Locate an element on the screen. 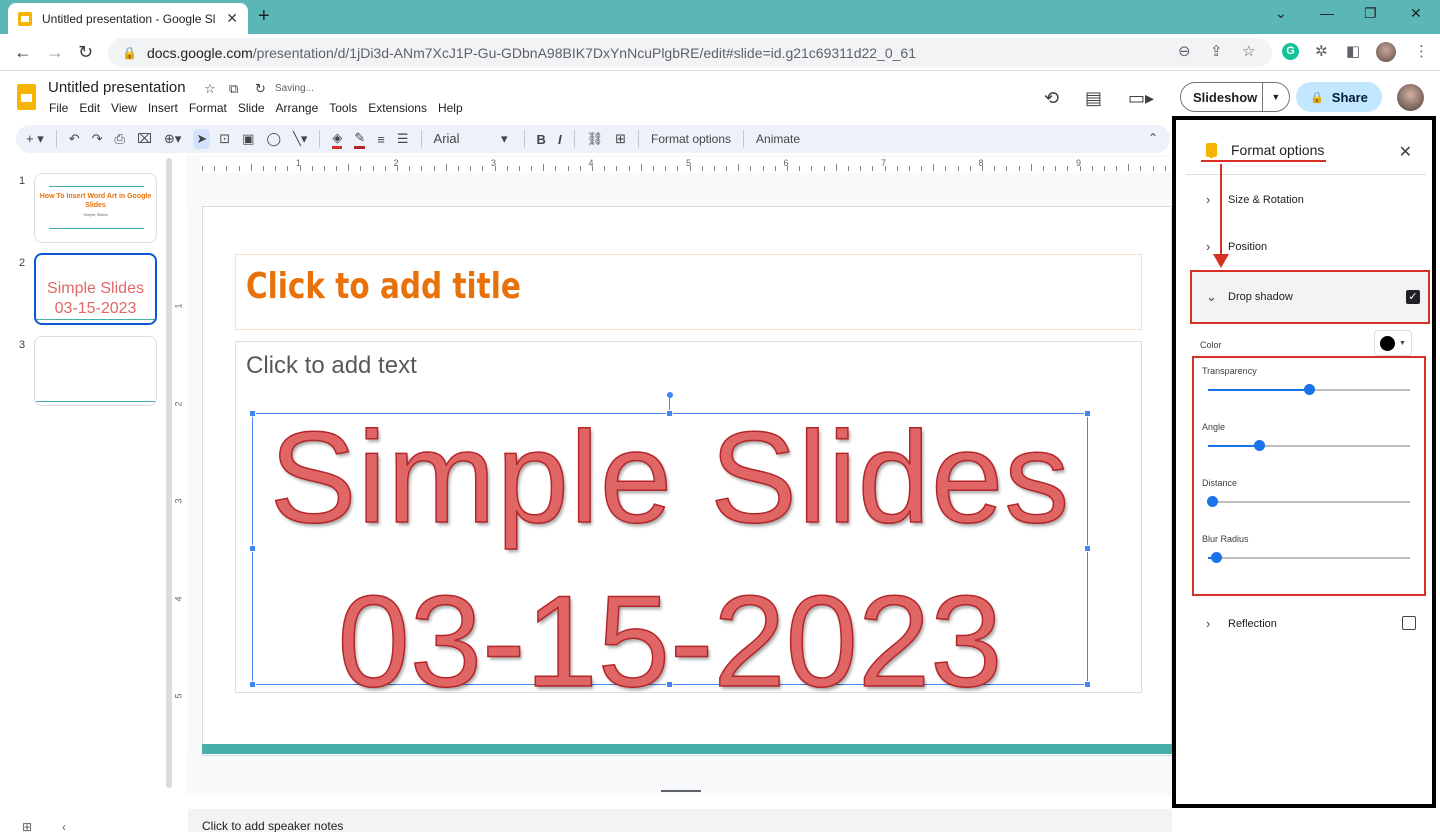  resize-handle-n is located at coordinates (669, 413).